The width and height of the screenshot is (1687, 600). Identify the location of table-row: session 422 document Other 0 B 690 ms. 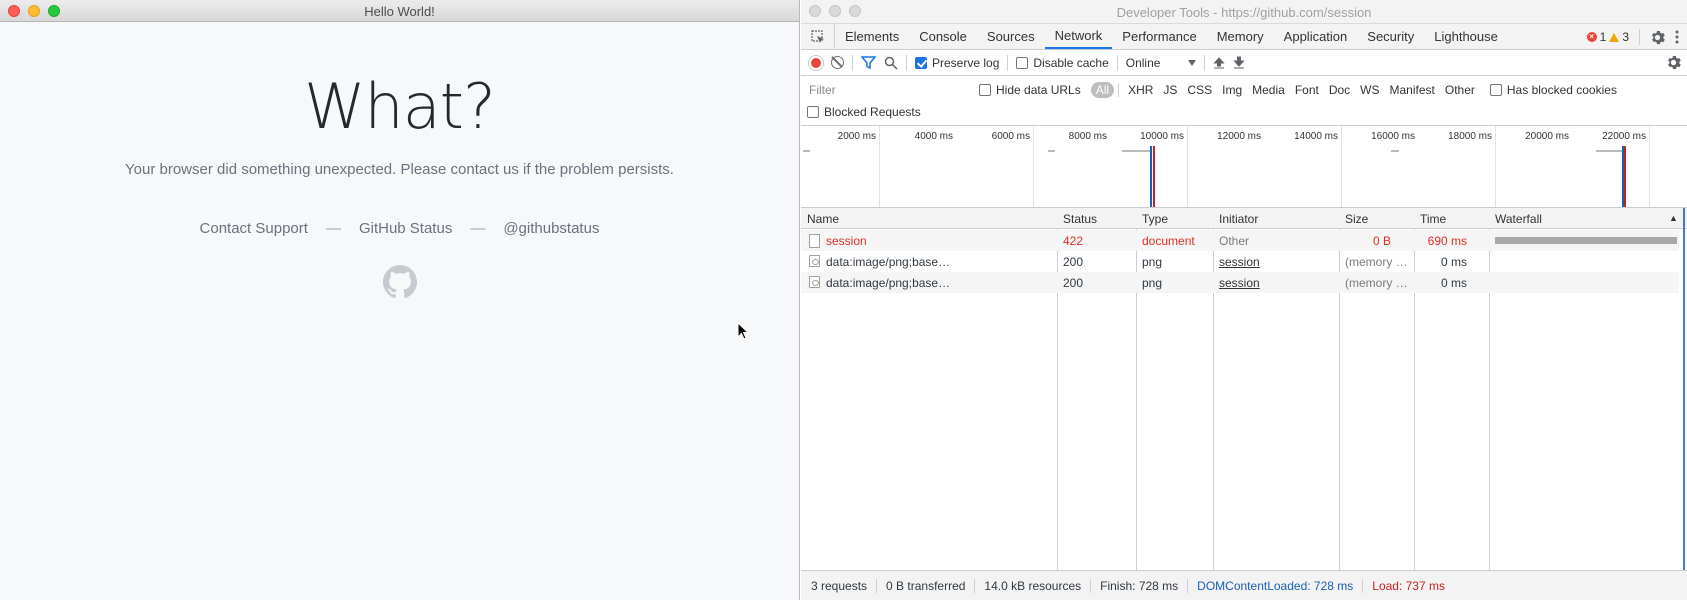
(1240, 240).